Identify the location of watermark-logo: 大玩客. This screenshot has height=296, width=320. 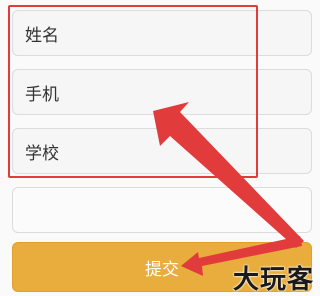
(273, 280).